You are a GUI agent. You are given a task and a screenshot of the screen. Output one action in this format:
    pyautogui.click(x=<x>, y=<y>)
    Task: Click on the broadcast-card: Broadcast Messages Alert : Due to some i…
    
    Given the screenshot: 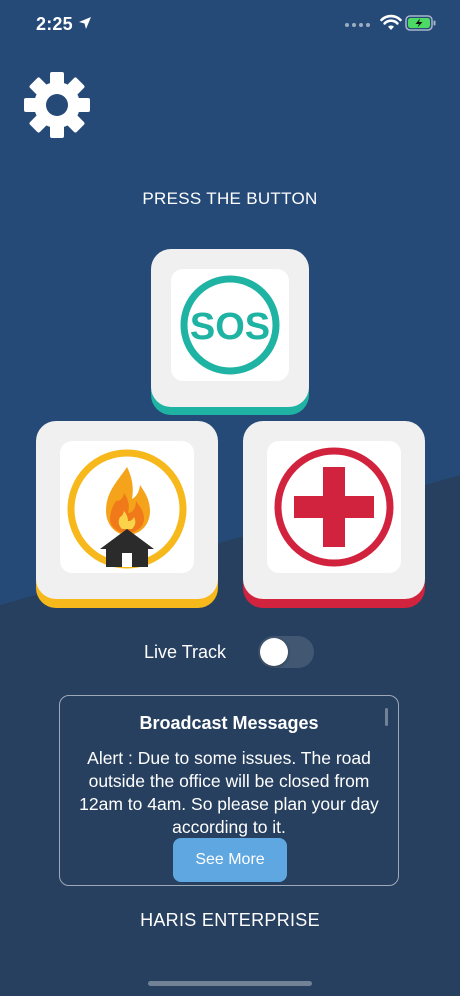 What is the action you would take?
    pyautogui.click(x=229, y=790)
    